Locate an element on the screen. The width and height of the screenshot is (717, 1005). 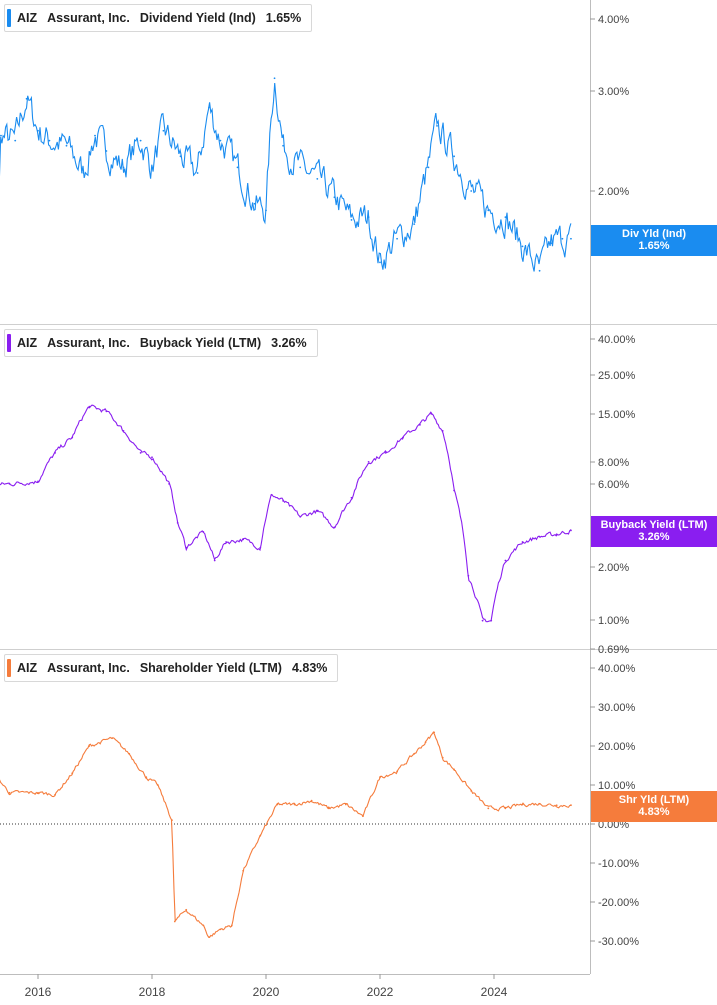
current-value-flag-shareholder: Shr Yld (LTM) 4.83% is located at coordinates (654, 806).